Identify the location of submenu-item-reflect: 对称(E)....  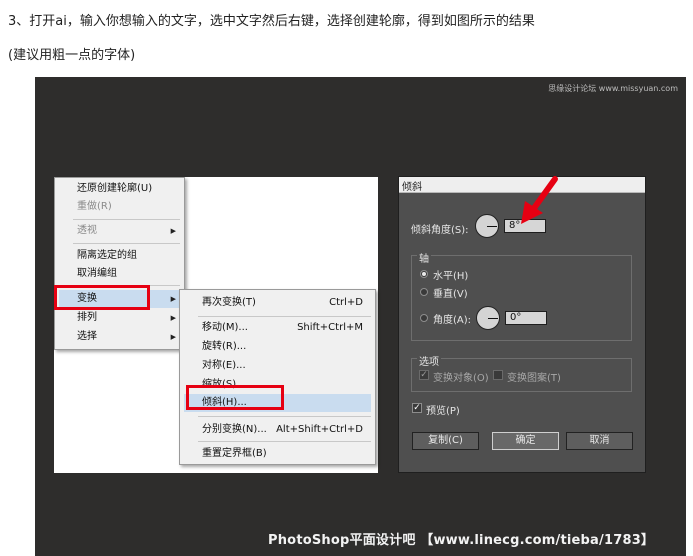
(277, 366).